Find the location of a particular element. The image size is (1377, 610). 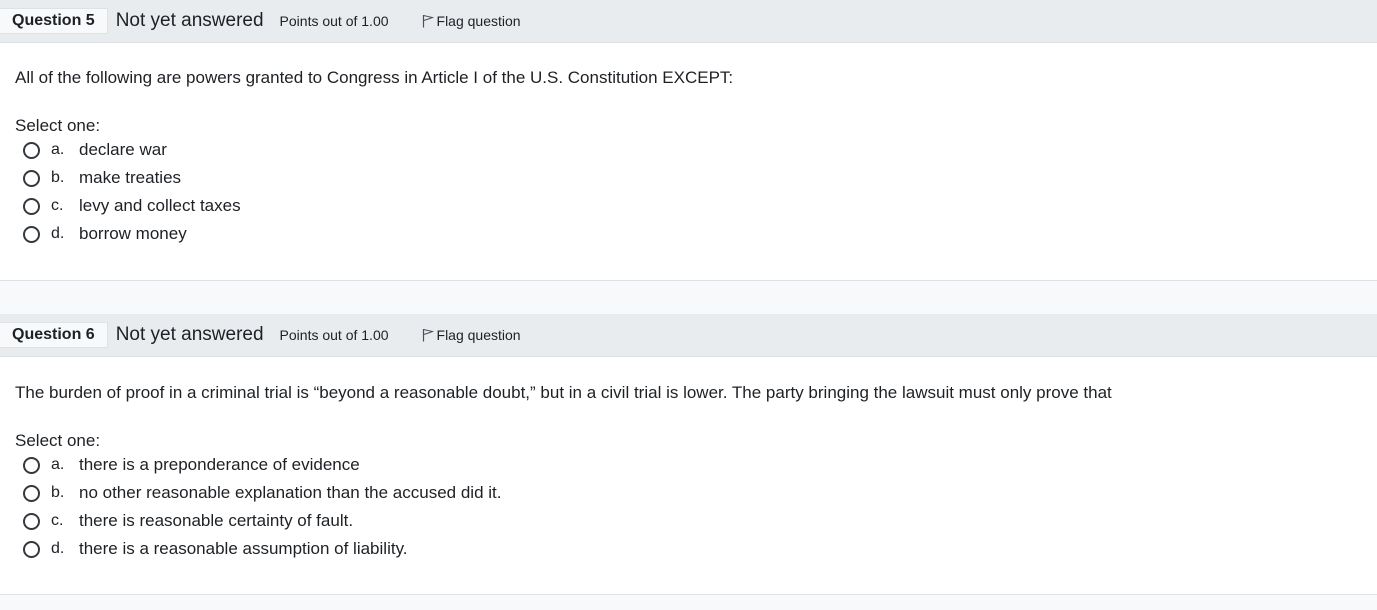

question-number: Question 5 is located at coordinates (54, 21).